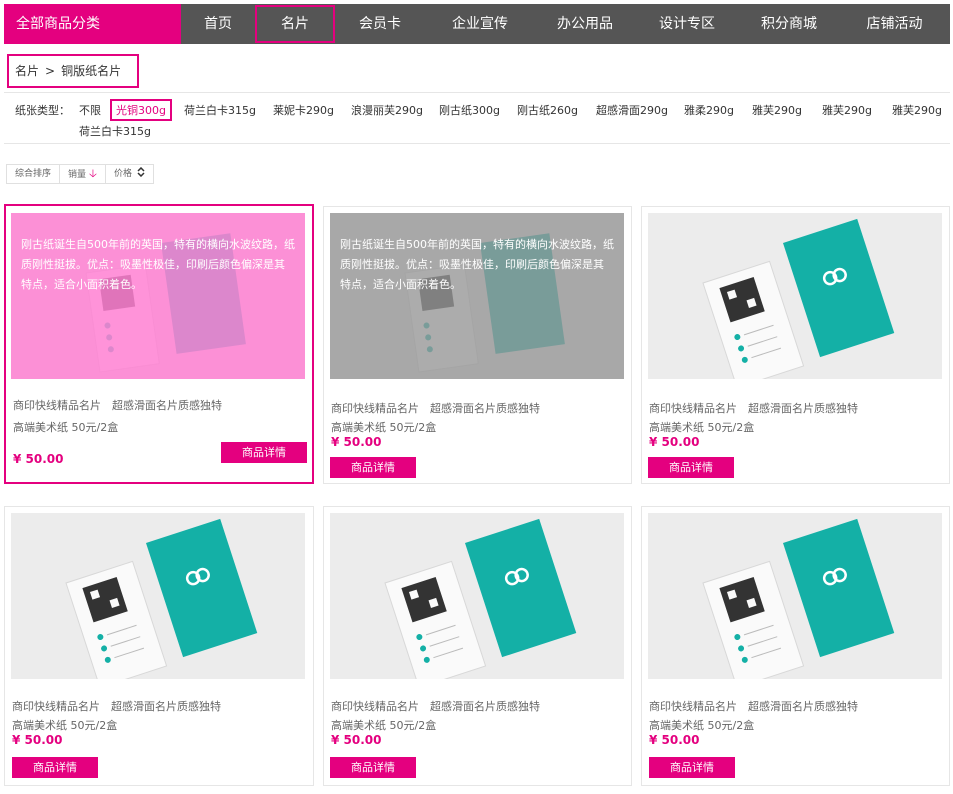  What do you see at coordinates (709, 110) in the screenshot?
I see `filter-option: 雅柔290g` at bounding box center [709, 110].